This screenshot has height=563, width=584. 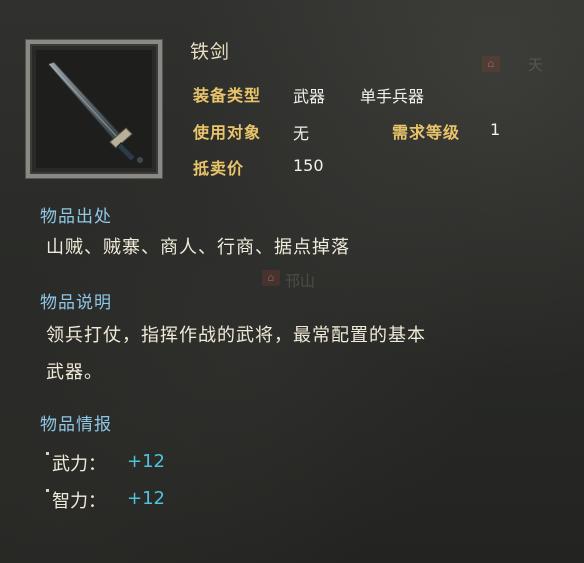 I want to click on stat-name-strength: 武力：, so click(x=79, y=464).